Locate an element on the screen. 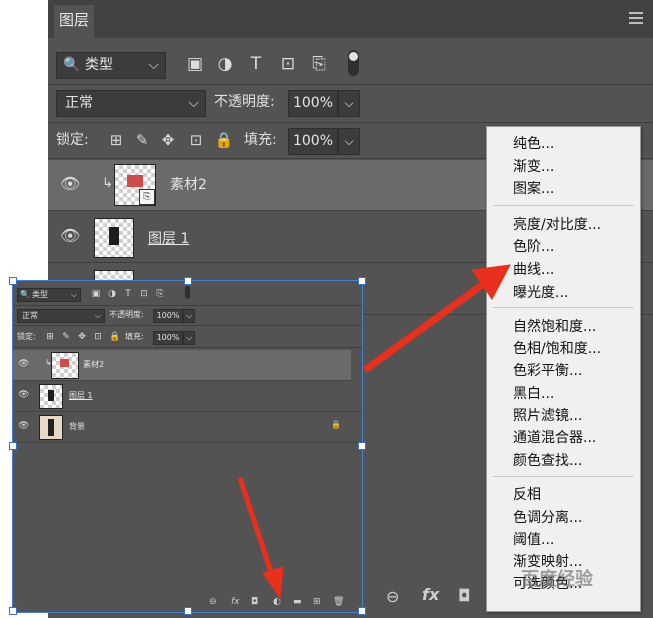 This screenshot has height=618, width=653. menu-item-invert: 反相 is located at coordinates (527, 495).